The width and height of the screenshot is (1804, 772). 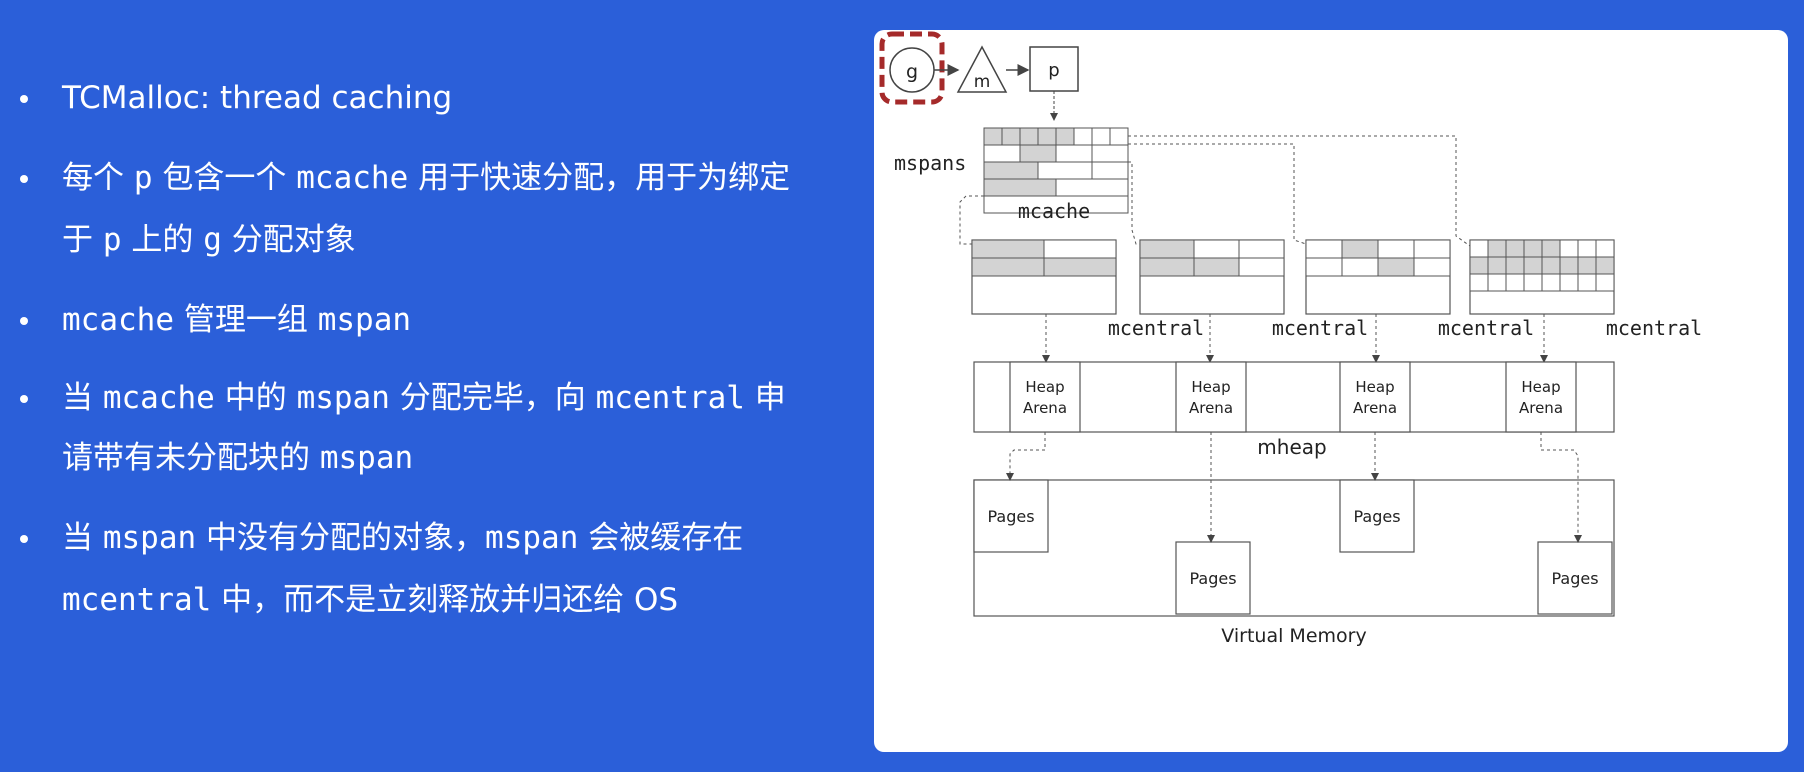 What do you see at coordinates (224, 178) in the screenshot?
I see `text-segment: 包含一个` at bounding box center [224, 178].